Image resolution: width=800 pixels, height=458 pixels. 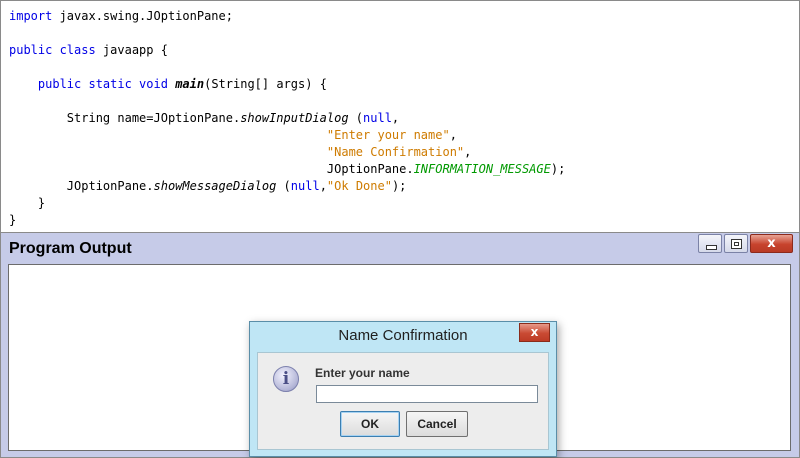 I want to click on maximize-icon, so click(x=736, y=244).